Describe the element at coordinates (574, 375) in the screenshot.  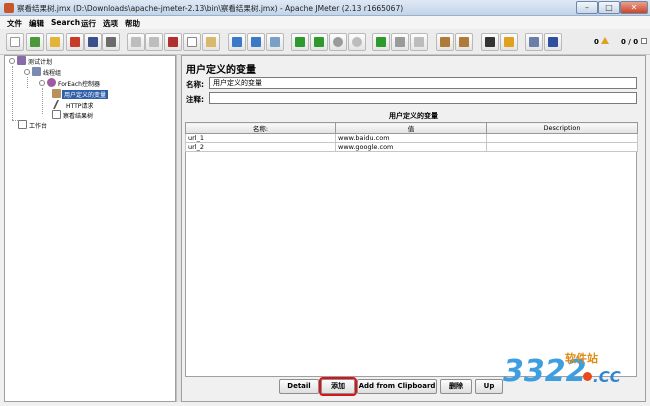
I see `site-watermark: 3322 软件站 .CC` at that location.